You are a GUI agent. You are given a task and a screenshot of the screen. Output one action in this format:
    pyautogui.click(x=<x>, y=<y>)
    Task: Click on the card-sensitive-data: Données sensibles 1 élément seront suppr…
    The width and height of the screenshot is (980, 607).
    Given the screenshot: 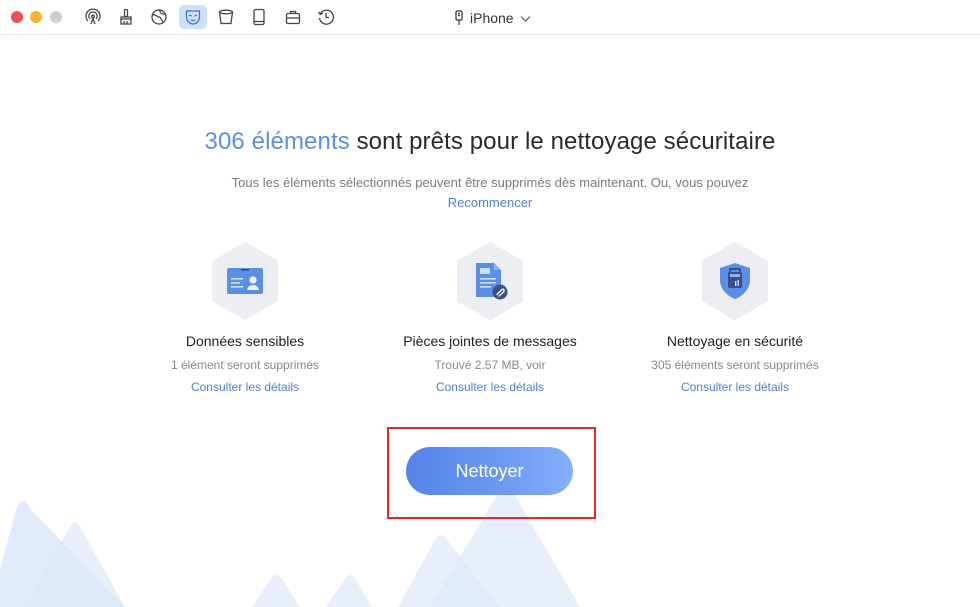 What is the action you would take?
    pyautogui.click(x=245, y=318)
    